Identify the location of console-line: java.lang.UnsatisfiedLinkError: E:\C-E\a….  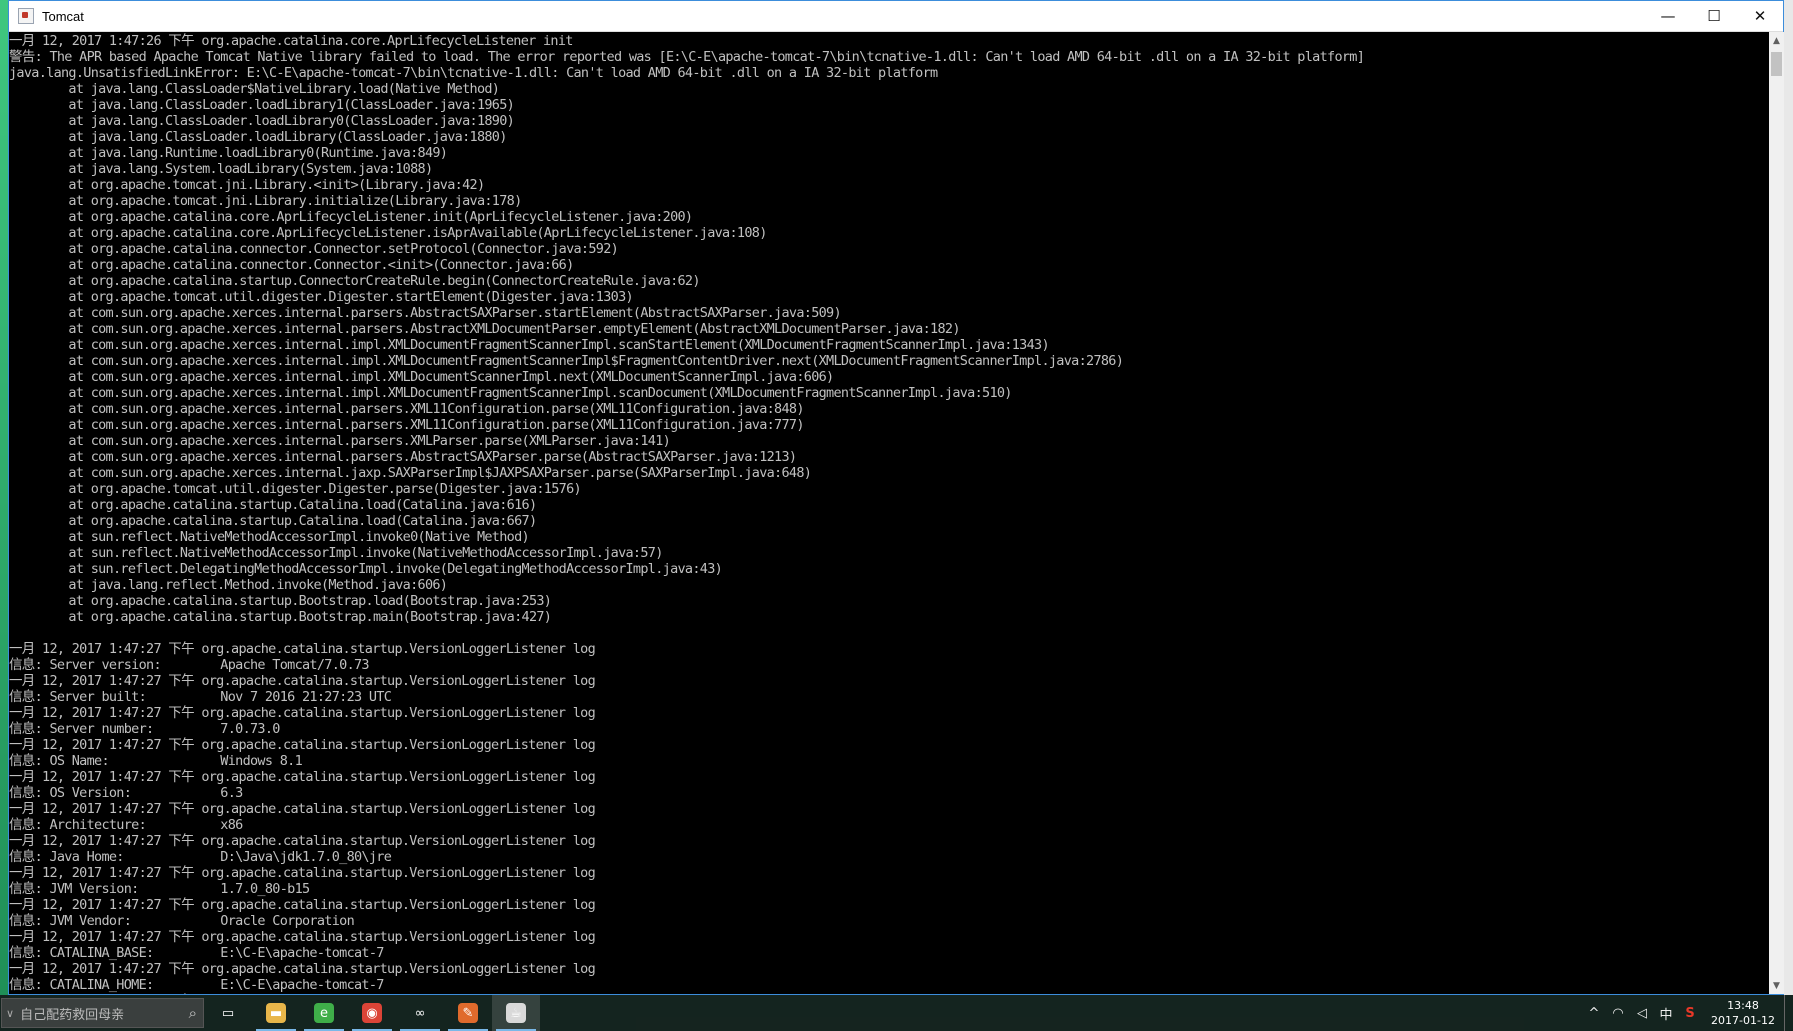
(473, 73).